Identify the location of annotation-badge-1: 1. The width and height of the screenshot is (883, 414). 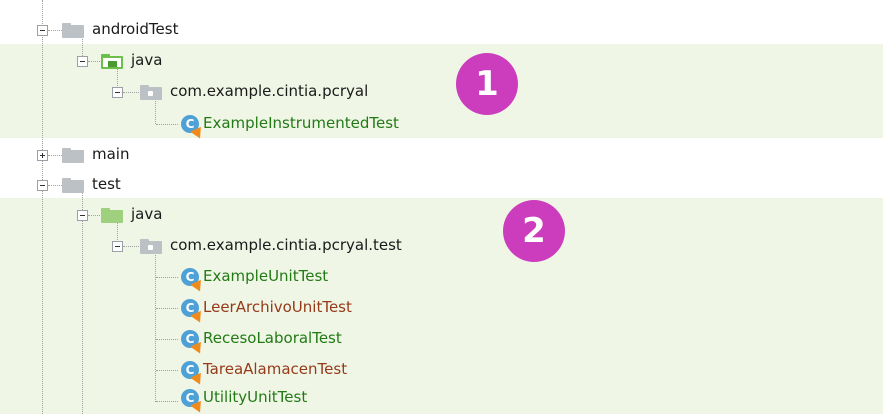
(487, 84).